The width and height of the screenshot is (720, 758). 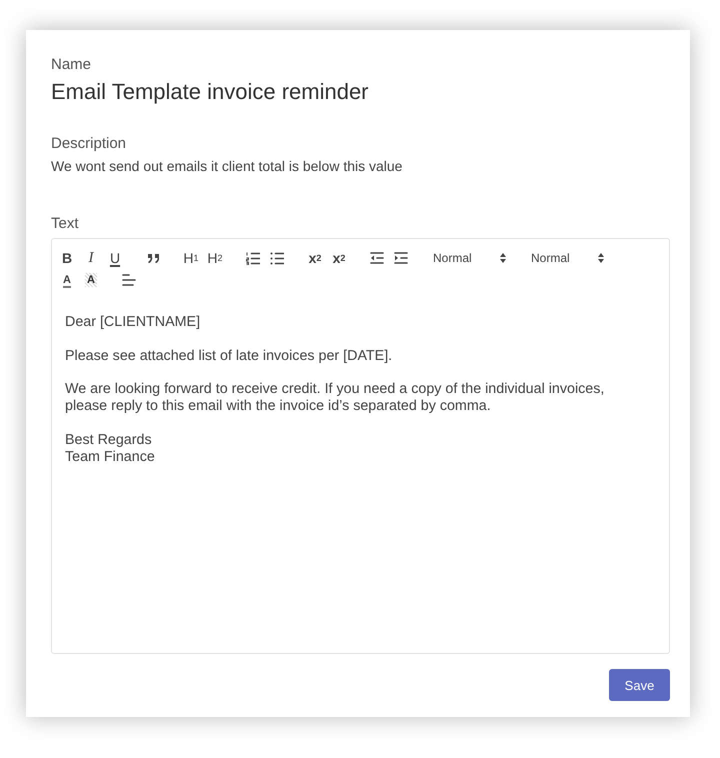 What do you see at coordinates (110, 457) in the screenshot?
I see `body-text: Team Finance` at bounding box center [110, 457].